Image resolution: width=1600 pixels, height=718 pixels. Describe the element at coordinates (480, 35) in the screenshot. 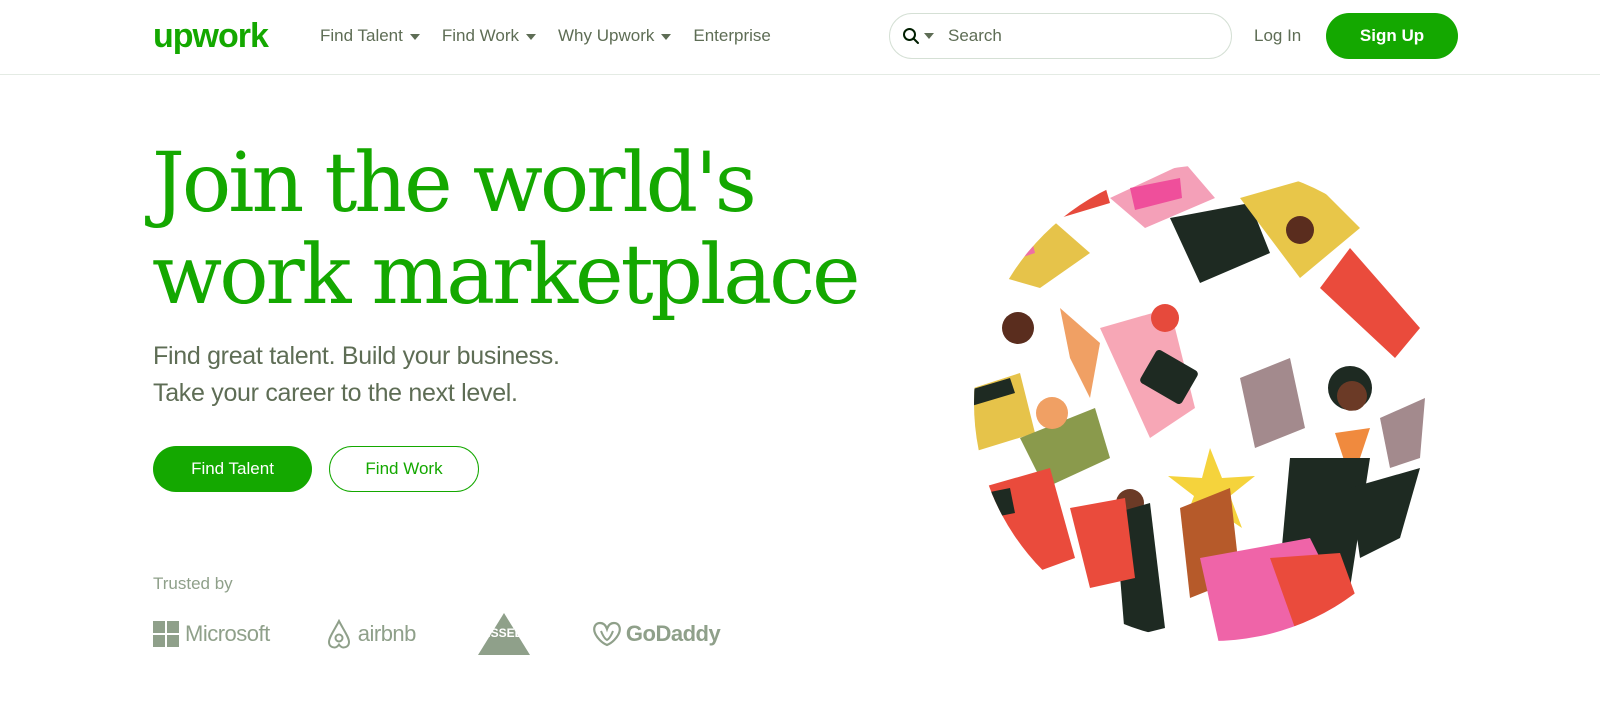

I see `nav-find-work-label: Find Work` at that location.